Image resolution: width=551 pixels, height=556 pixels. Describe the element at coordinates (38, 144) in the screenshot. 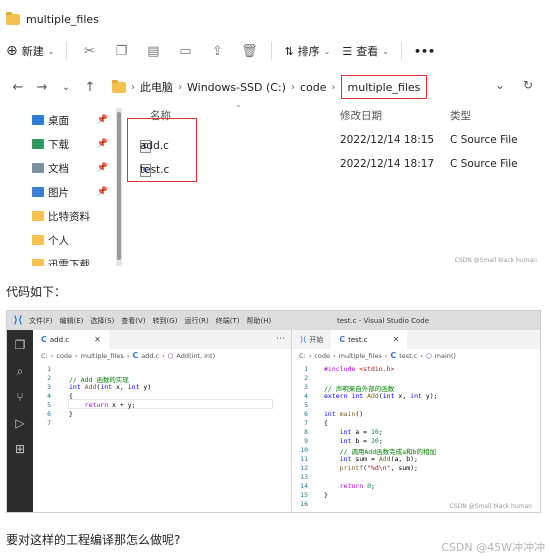

I see `download-icon` at that location.